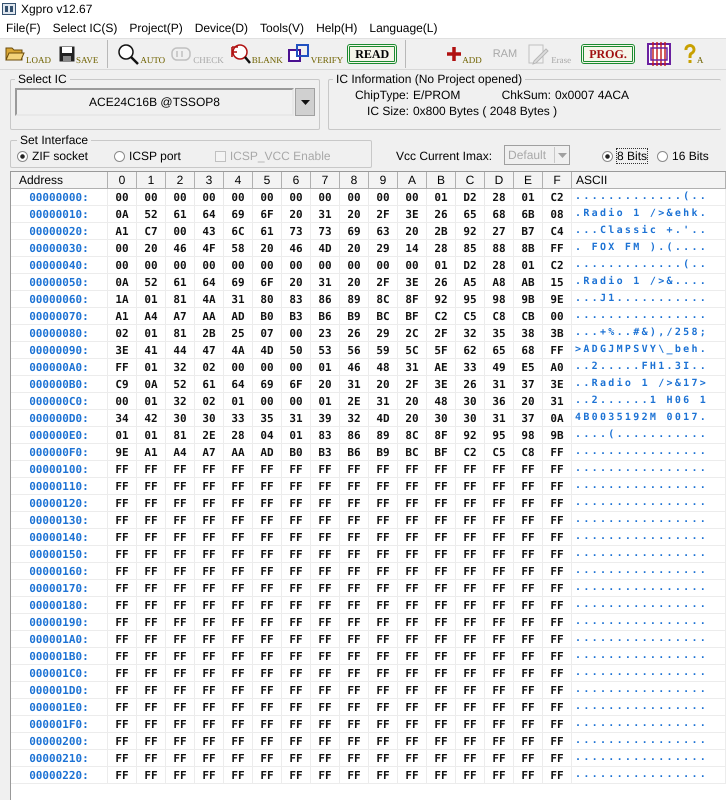 This screenshot has width=726, height=800. I want to click on ic-field: ACE24C16B @TSSOP8, so click(154, 102).